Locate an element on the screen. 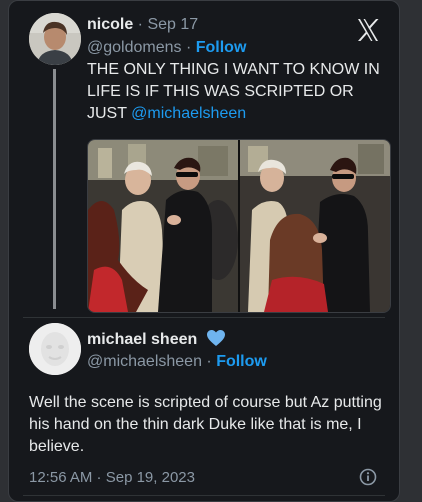  display-name: michael sheen is located at coordinates (142, 339).